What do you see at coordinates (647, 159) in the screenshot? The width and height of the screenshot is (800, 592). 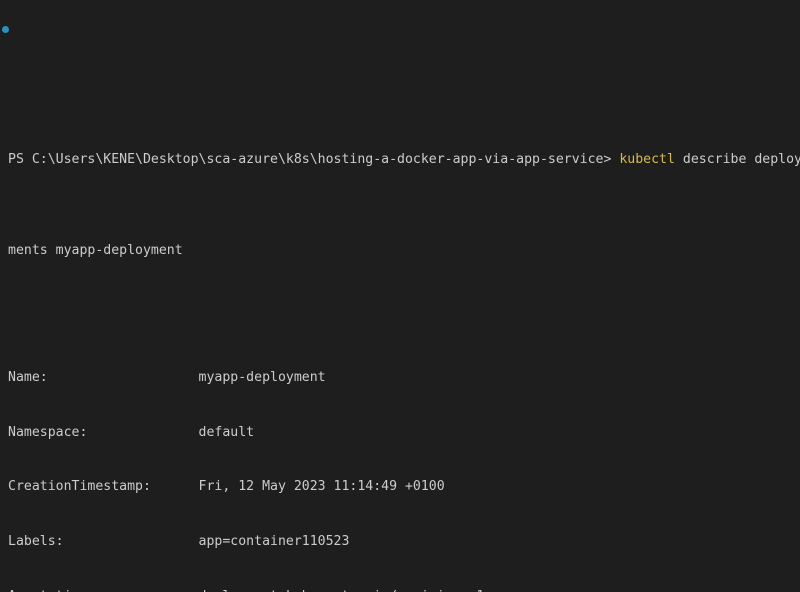 I see `command-program: kubectl` at bounding box center [647, 159].